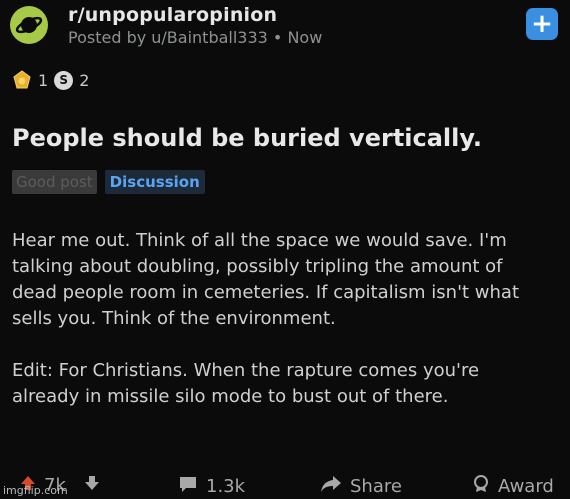 This screenshot has height=499, width=570. I want to click on join-button: +, so click(542, 24).